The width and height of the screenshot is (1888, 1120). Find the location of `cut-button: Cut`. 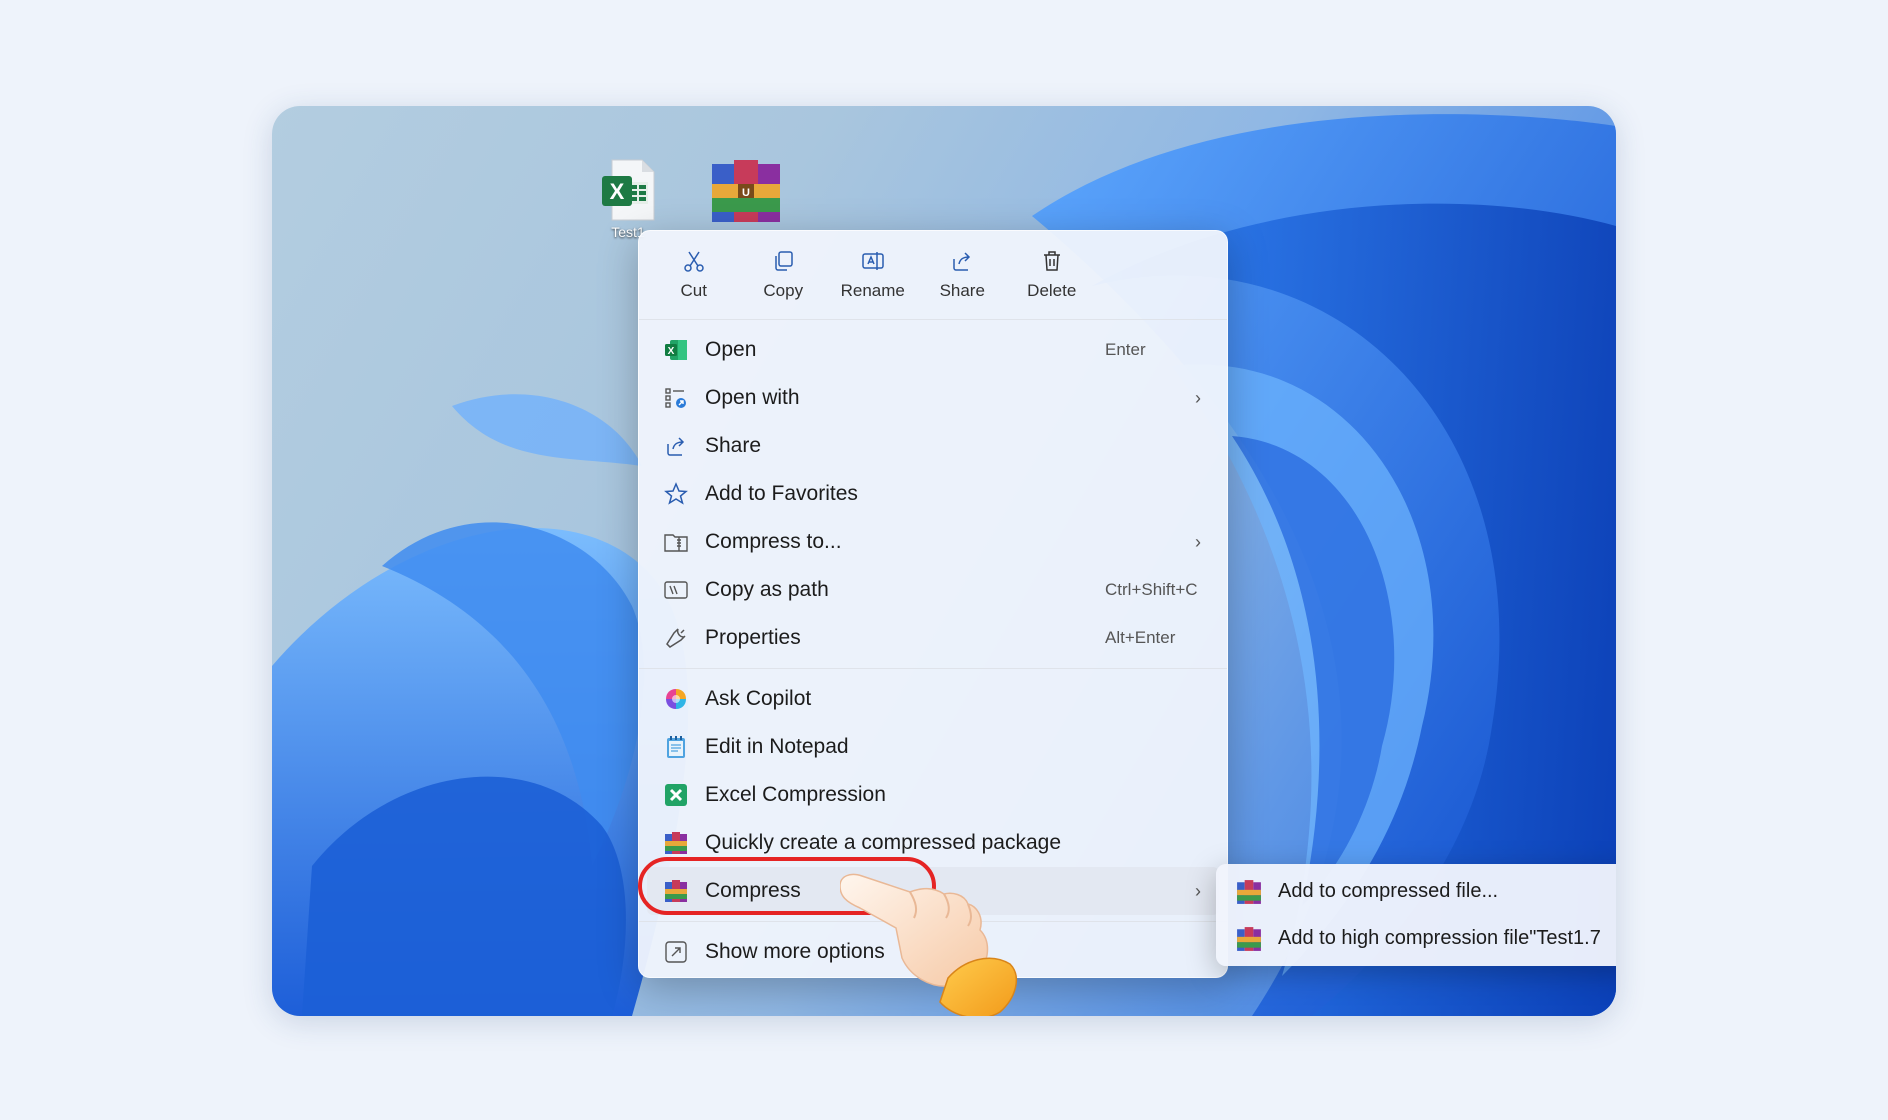

cut-button: Cut is located at coordinates (694, 275).